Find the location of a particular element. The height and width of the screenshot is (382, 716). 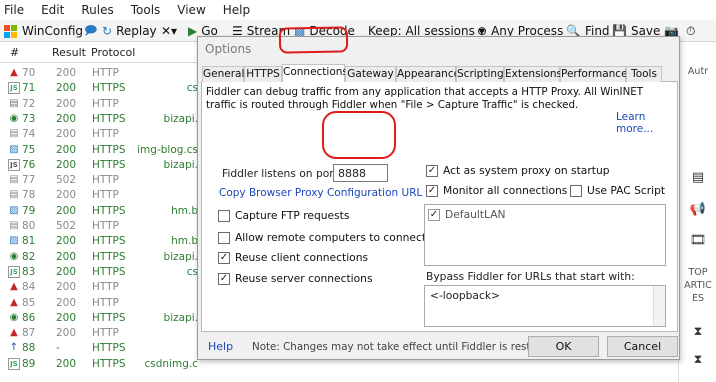

session-row: ◉ 82 200 HTTPS bizapi. is located at coordinates (100, 257).